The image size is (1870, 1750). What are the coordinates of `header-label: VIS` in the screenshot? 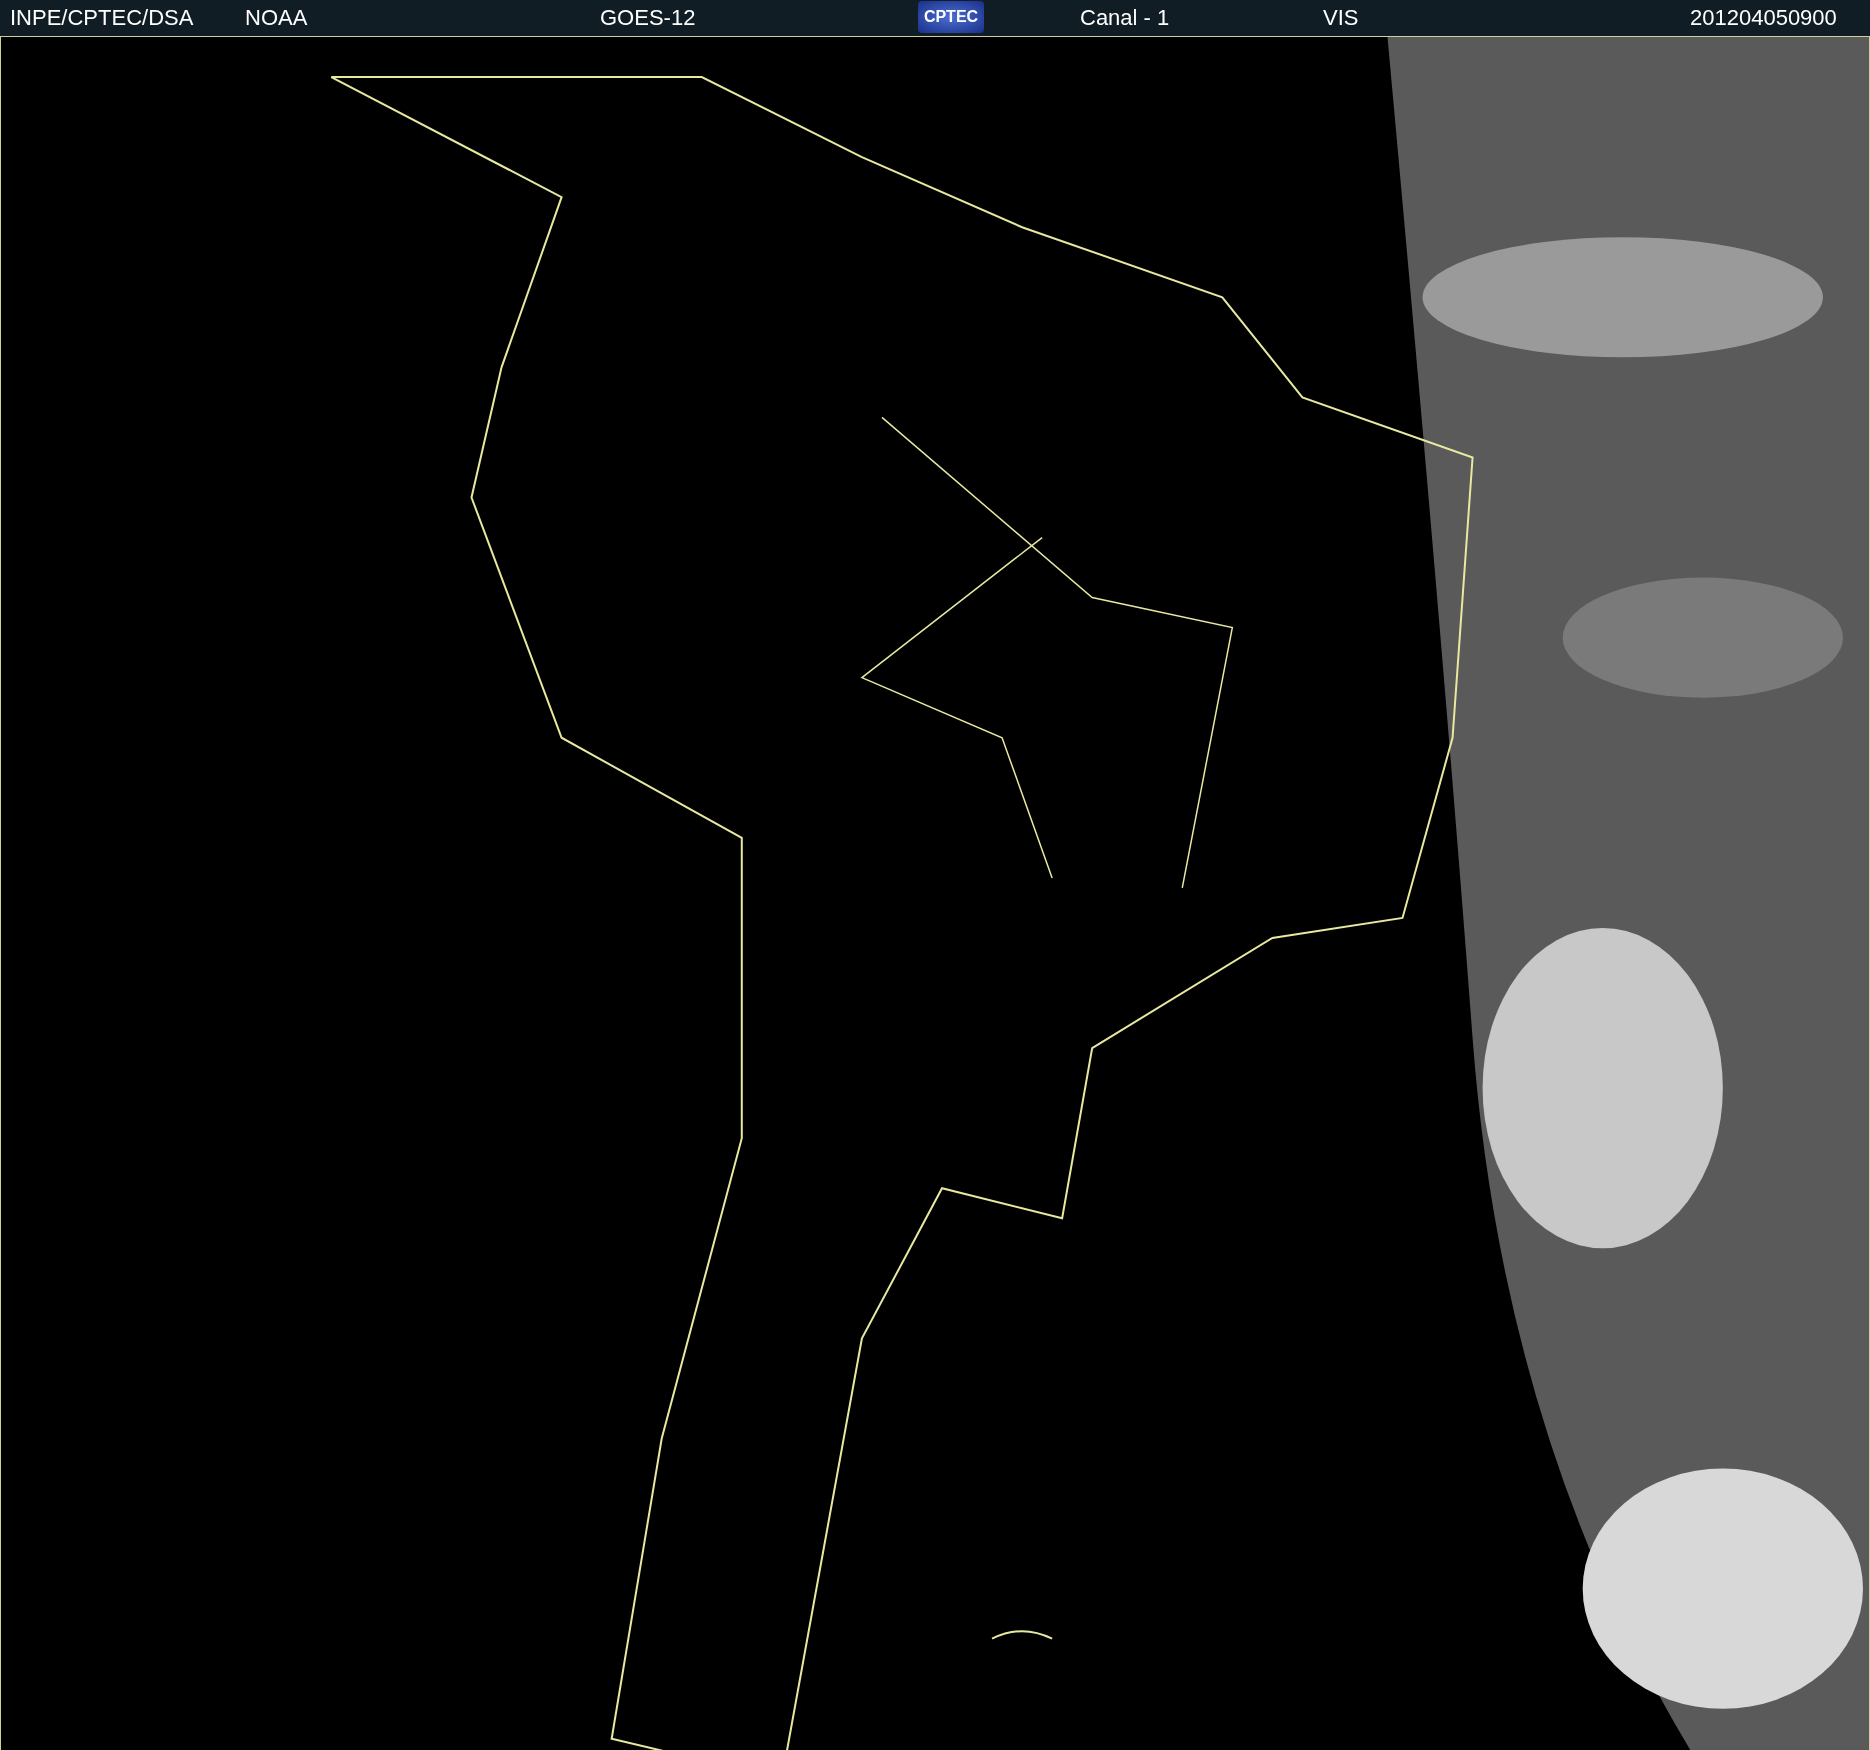 It's located at (1341, 18).